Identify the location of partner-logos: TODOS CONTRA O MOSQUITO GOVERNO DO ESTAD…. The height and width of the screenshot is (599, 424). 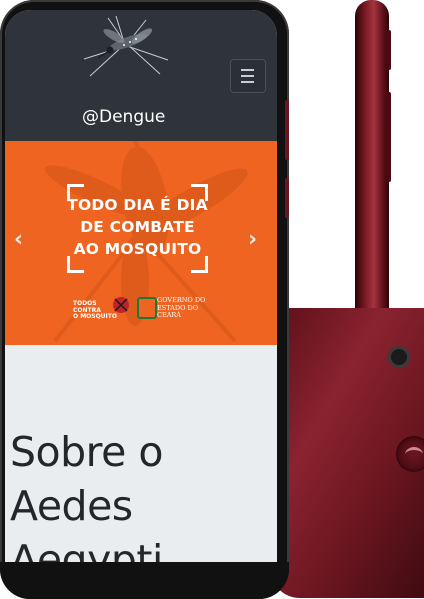
(143, 309).